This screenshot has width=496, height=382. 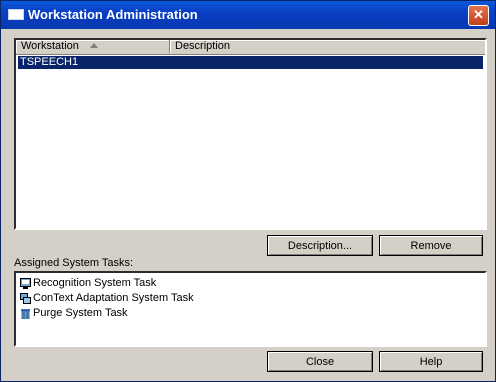 I want to click on help-button-label: Help, so click(x=431, y=362).